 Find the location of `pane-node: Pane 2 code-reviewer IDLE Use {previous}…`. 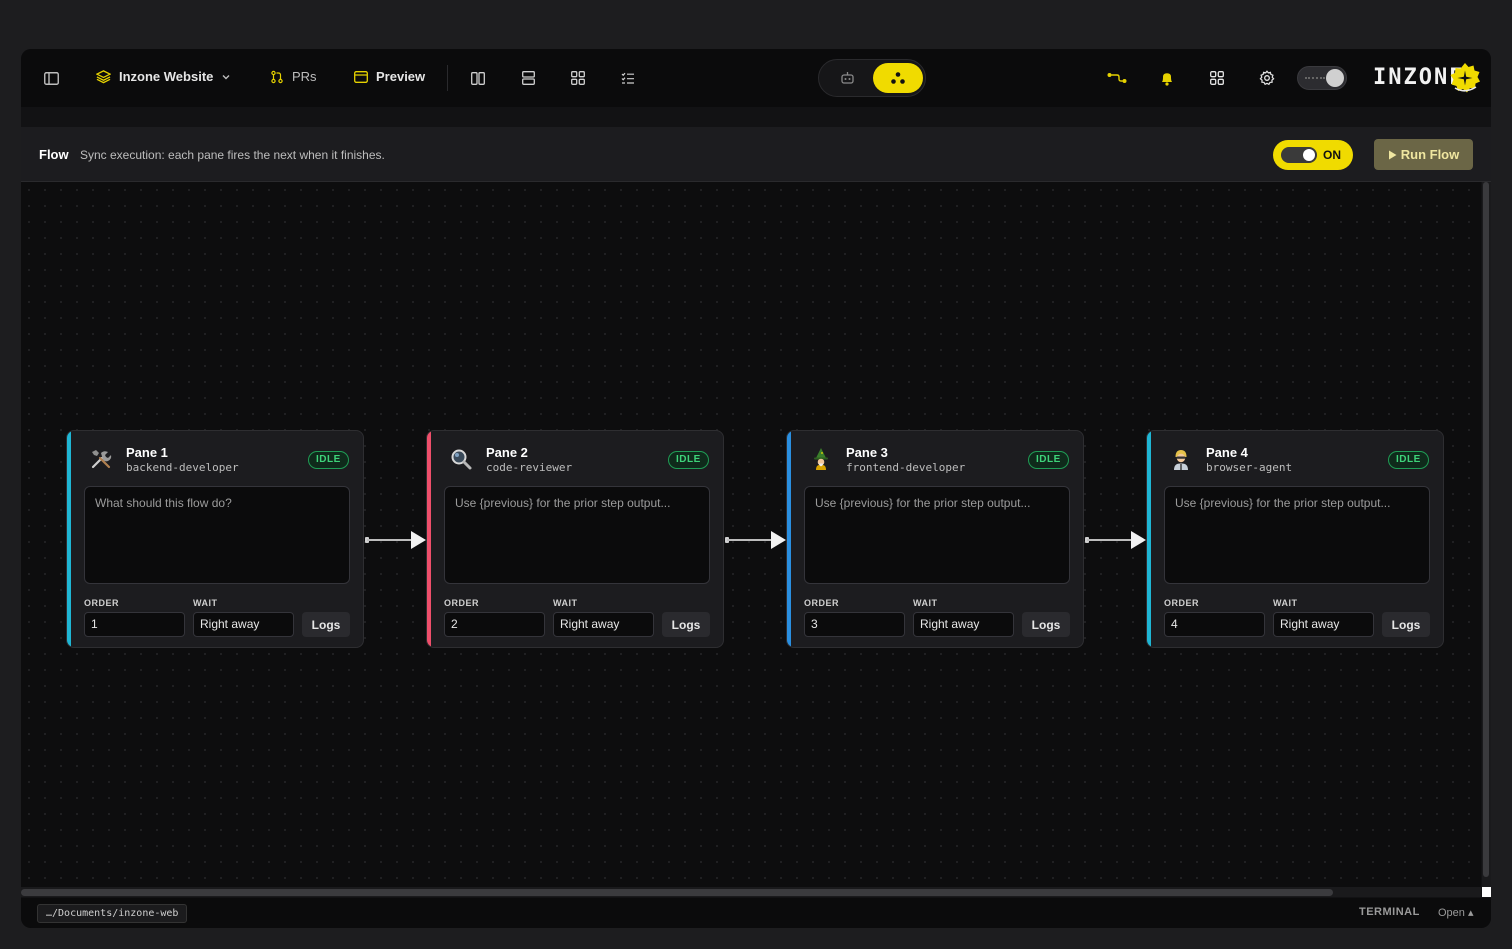

pane-node: Pane 2 code-reviewer IDLE Use {previous}… is located at coordinates (575, 539).